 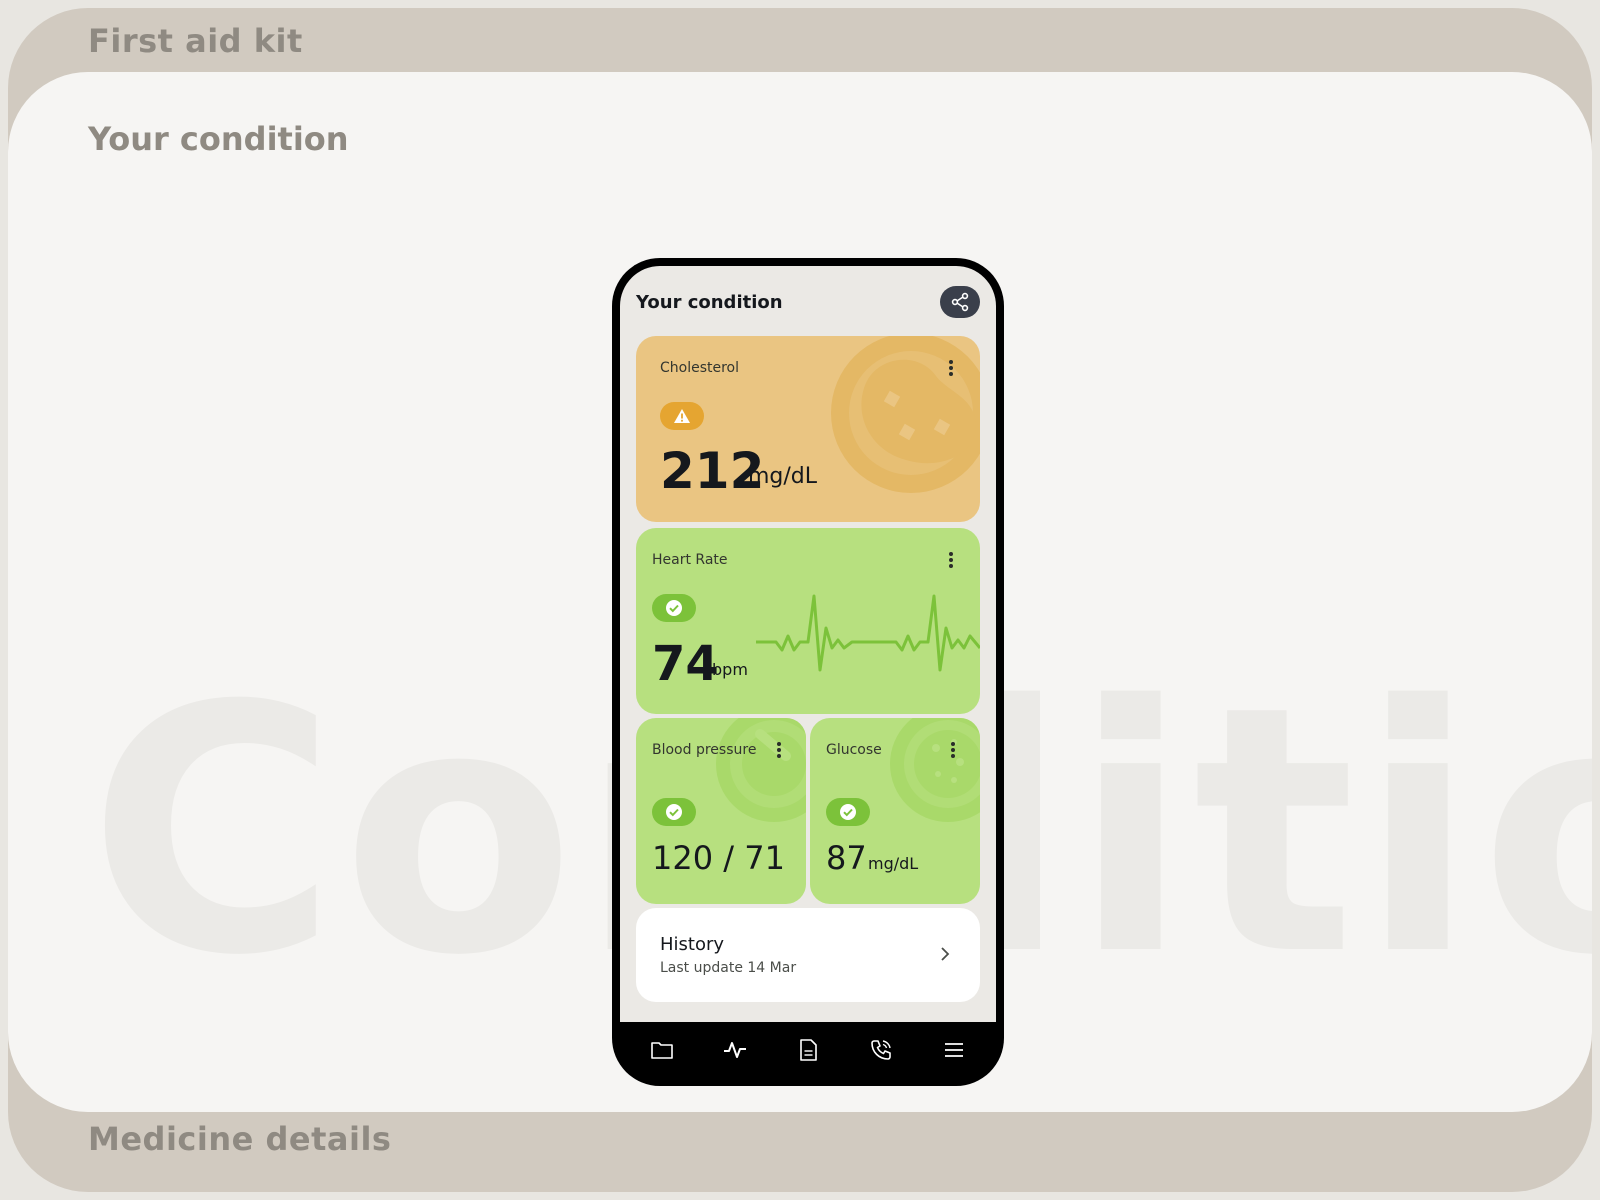 What do you see at coordinates (951, 368) in the screenshot?
I see `cholesterol-more-icon` at bounding box center [951, 368].